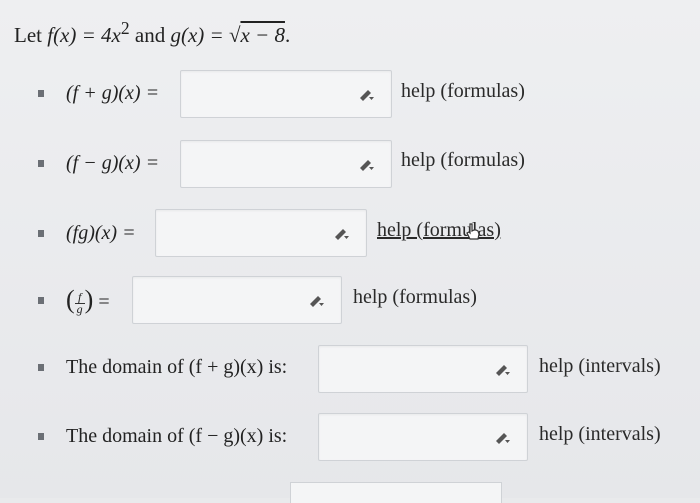 The height and width of the screenshot is (503, 700). What do you see at coordinates (177, 367) in the screenshot?
I see `row-label: The domain of (f + g)(x) is:` at bounding box center [177, 367].